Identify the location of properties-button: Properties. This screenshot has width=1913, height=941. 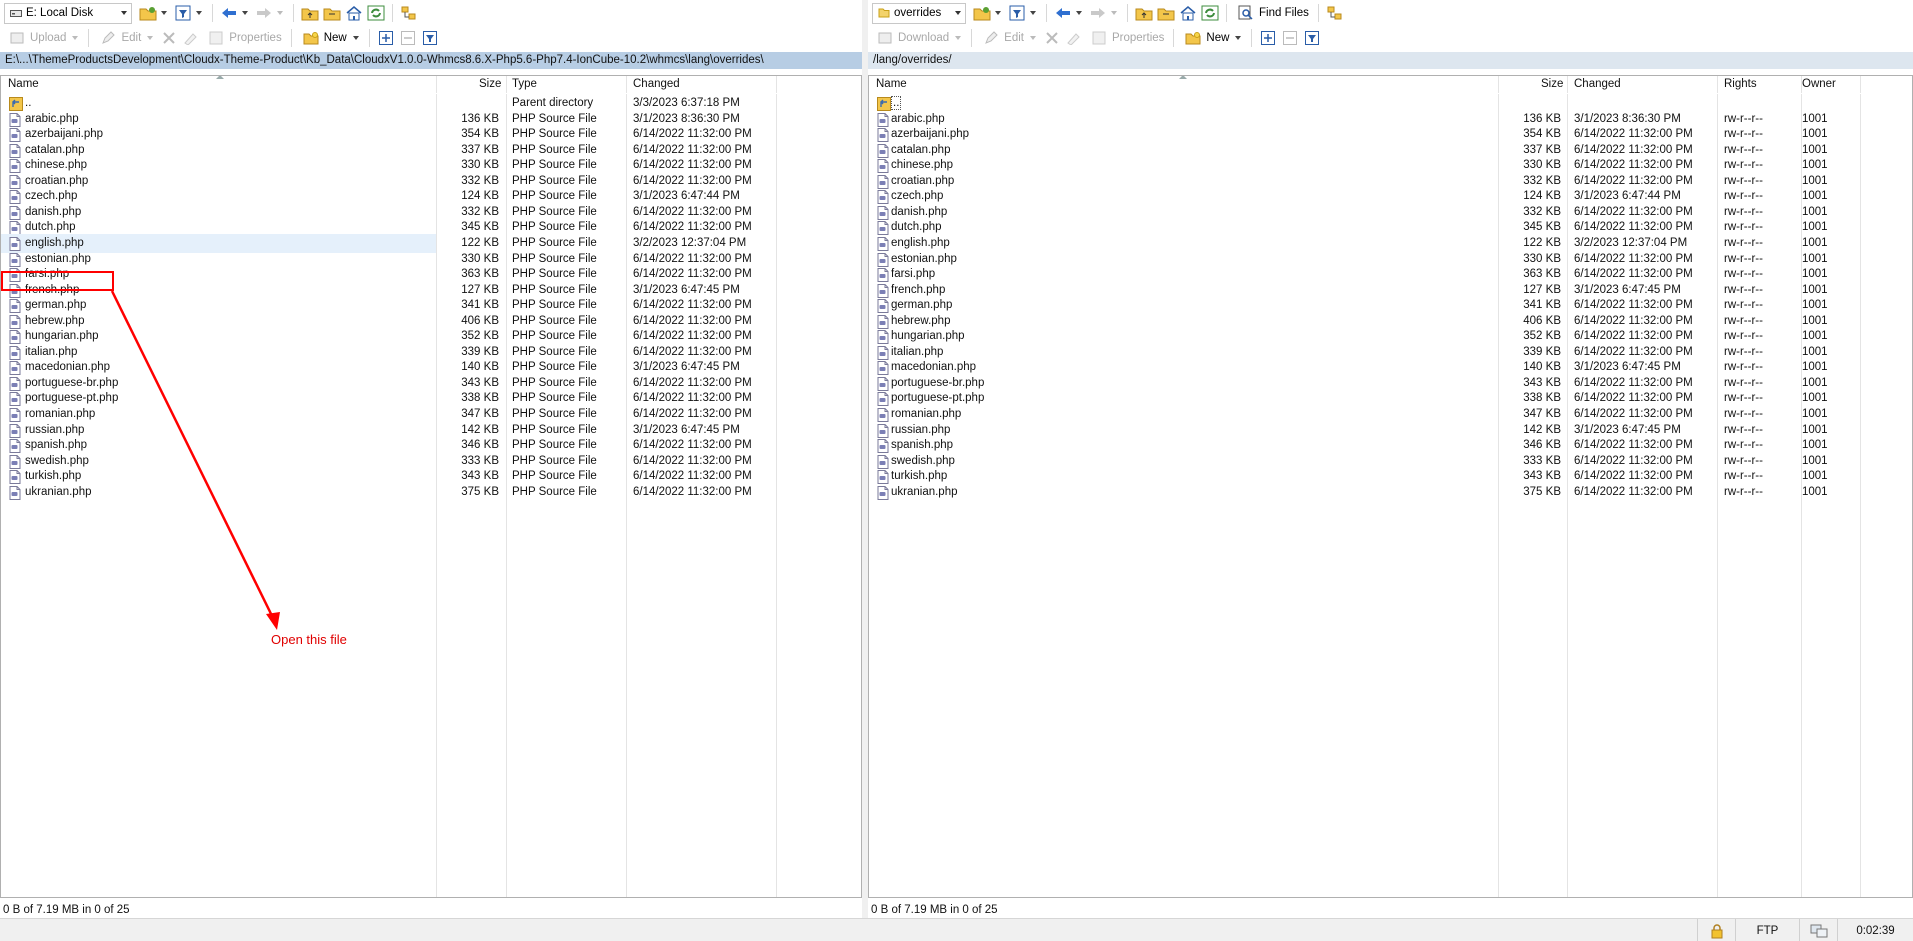
(1126, 38).